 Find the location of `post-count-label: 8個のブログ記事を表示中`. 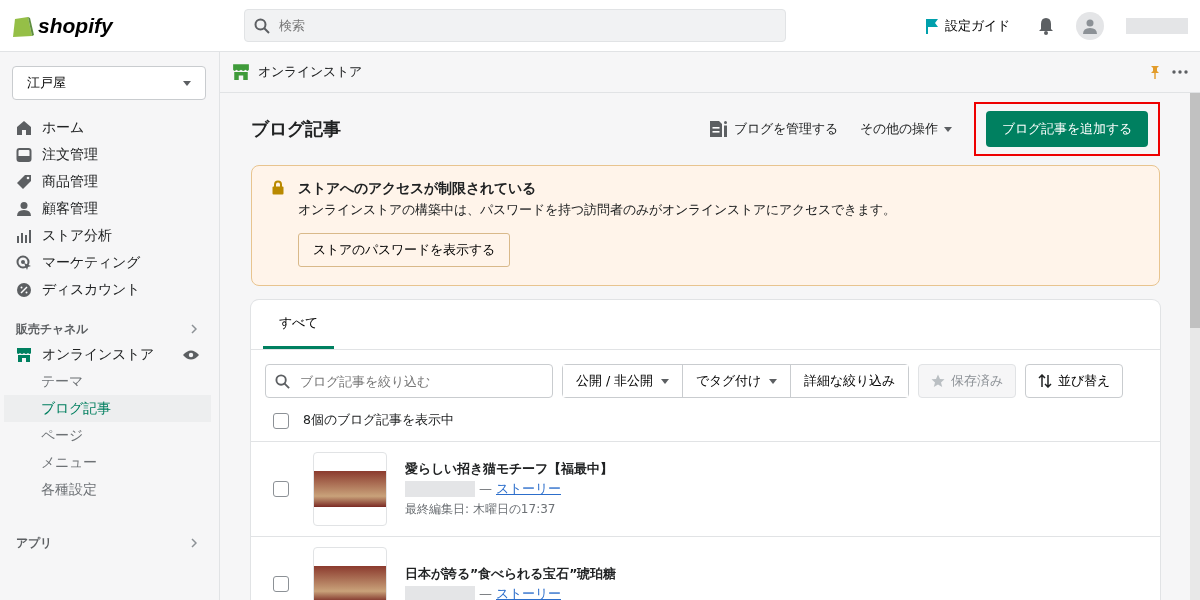

post-count-label: 8個のブログ記事を表示中 is located at coordinates (378, 420).